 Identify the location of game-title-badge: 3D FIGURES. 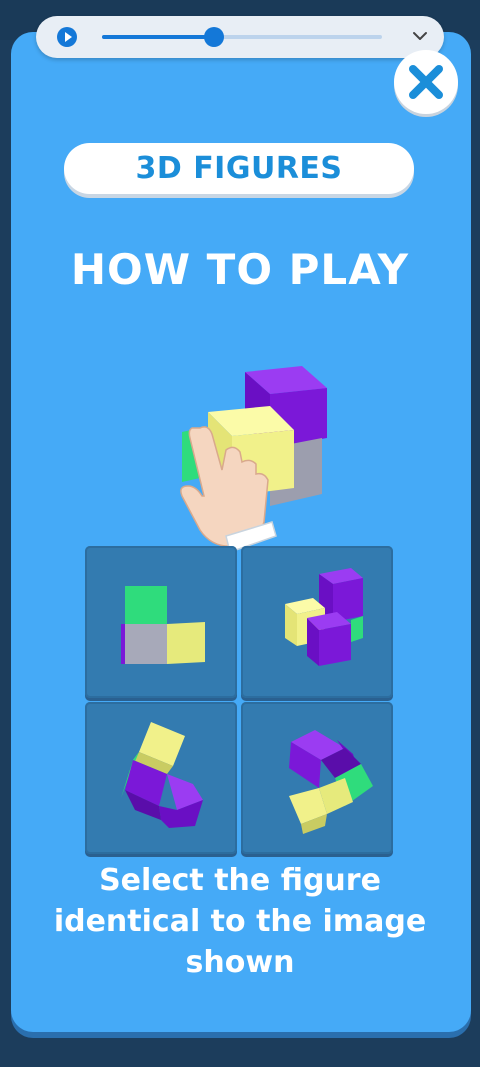
(239, 168).